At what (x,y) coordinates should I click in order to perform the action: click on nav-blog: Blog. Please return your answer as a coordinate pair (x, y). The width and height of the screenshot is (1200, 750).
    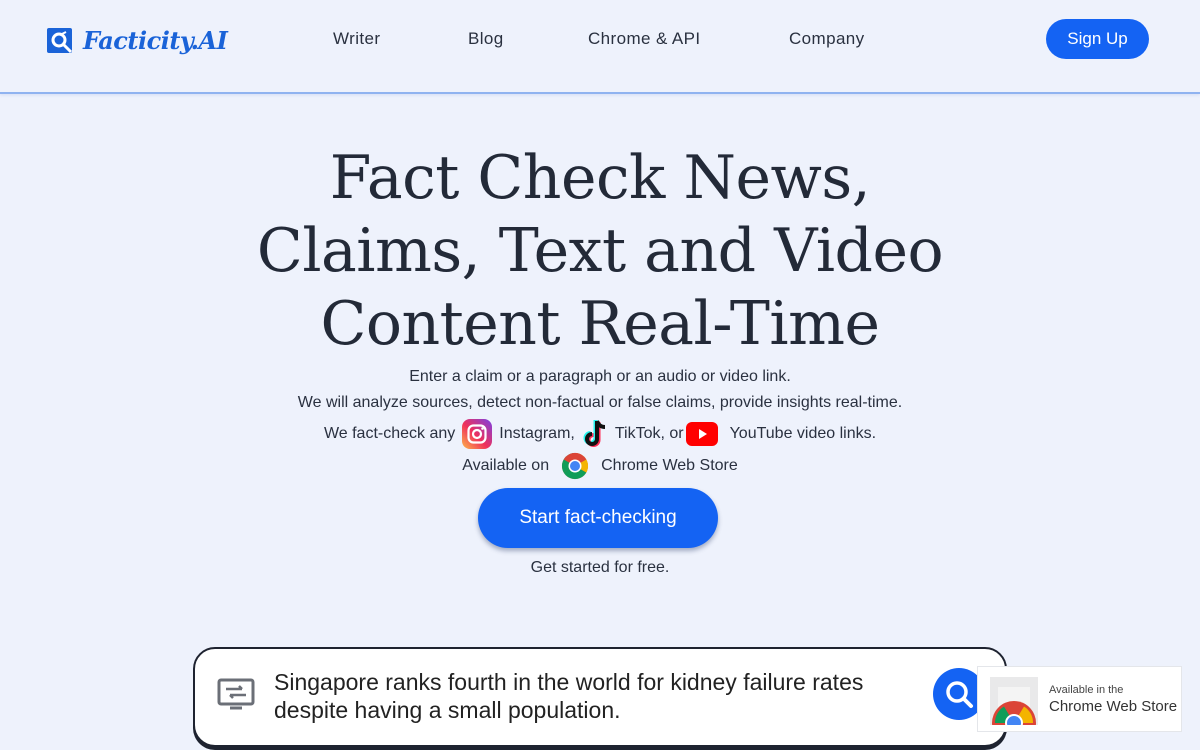
    Looking at the image, I should click on (486, 39).